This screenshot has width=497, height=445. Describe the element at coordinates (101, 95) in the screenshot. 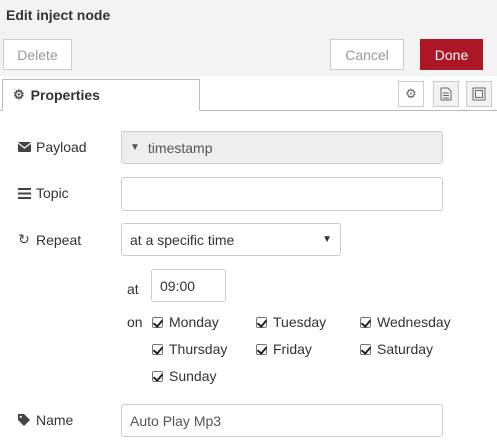

I see `tab-properties: ⚙ Properties` at that location.